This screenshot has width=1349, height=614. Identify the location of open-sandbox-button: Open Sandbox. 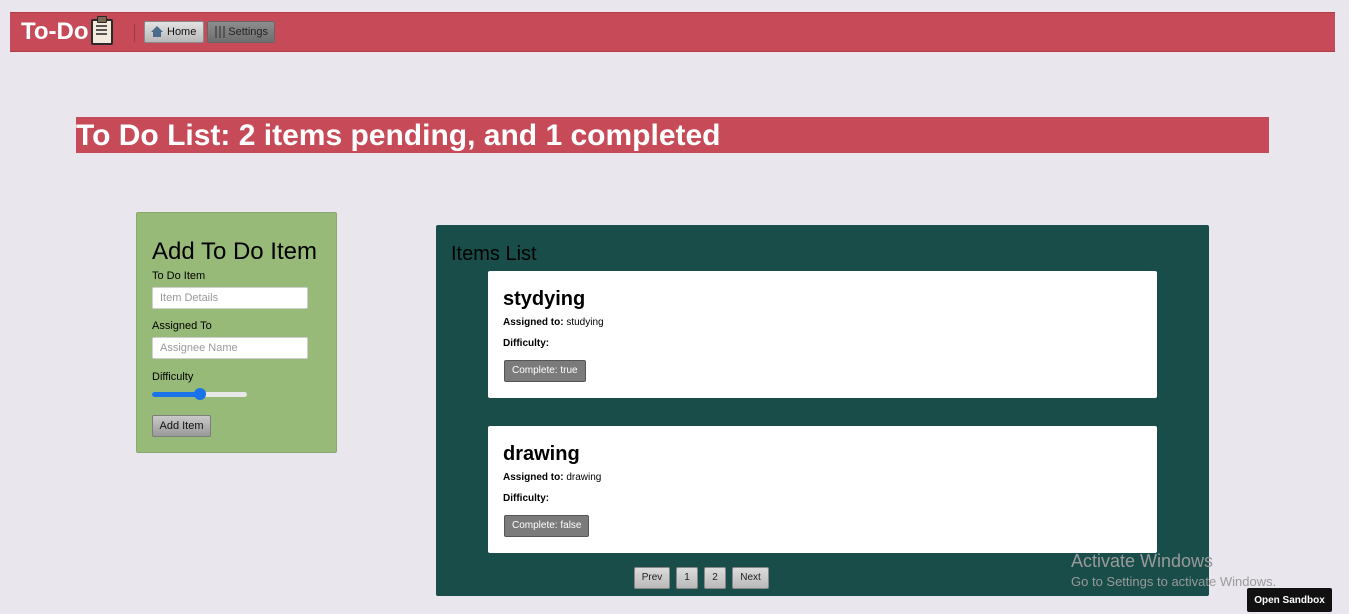
(1289, 600).